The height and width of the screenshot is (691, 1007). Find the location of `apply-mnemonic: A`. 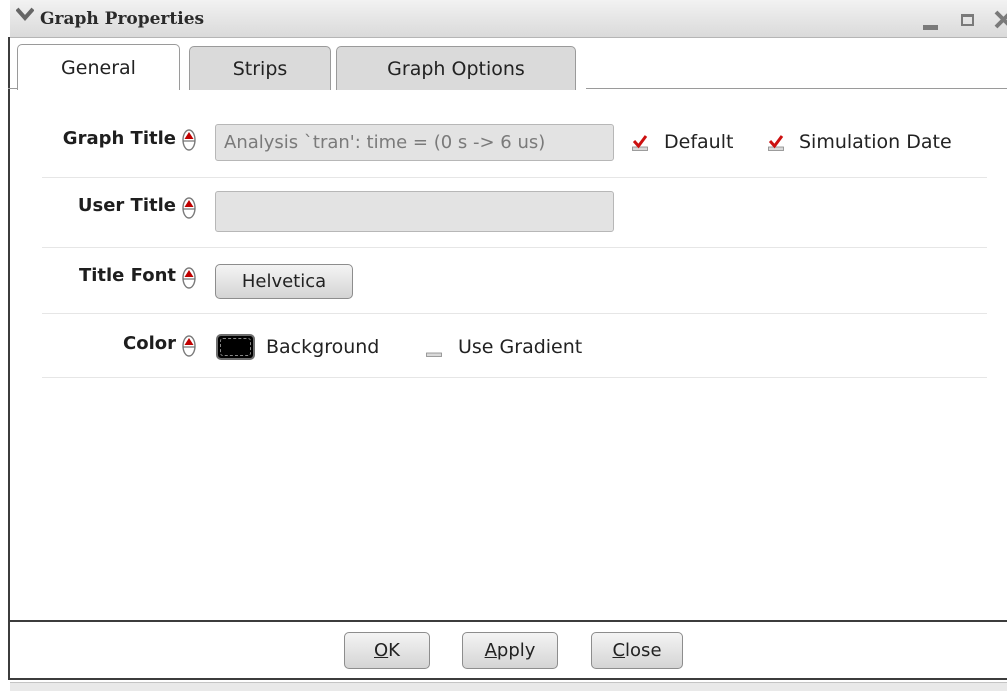

apply-mnemonic: A is located at coordinates (490, 650).